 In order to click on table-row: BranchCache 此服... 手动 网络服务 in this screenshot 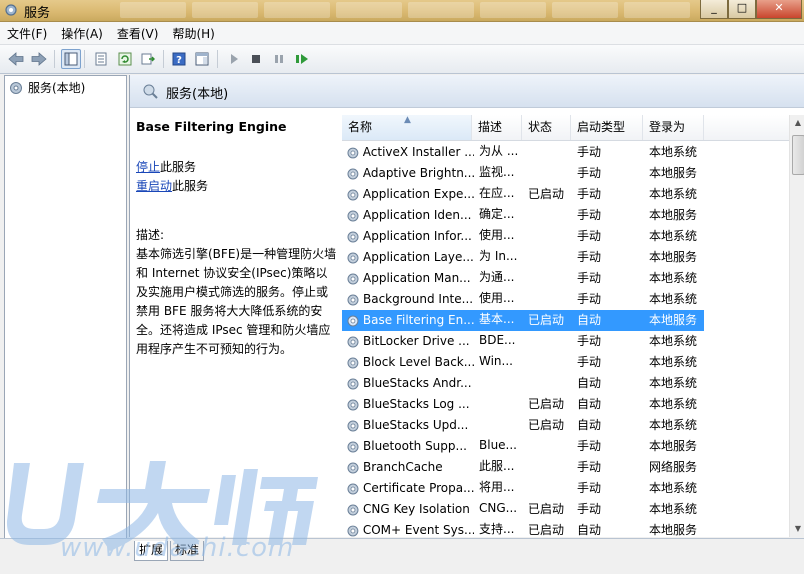, I will do `click(565, 467)`.